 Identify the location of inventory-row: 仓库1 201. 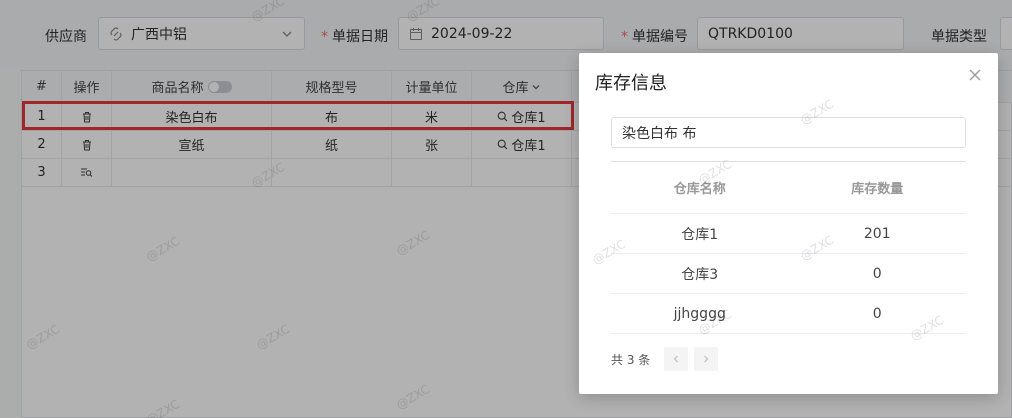
(788, 234).